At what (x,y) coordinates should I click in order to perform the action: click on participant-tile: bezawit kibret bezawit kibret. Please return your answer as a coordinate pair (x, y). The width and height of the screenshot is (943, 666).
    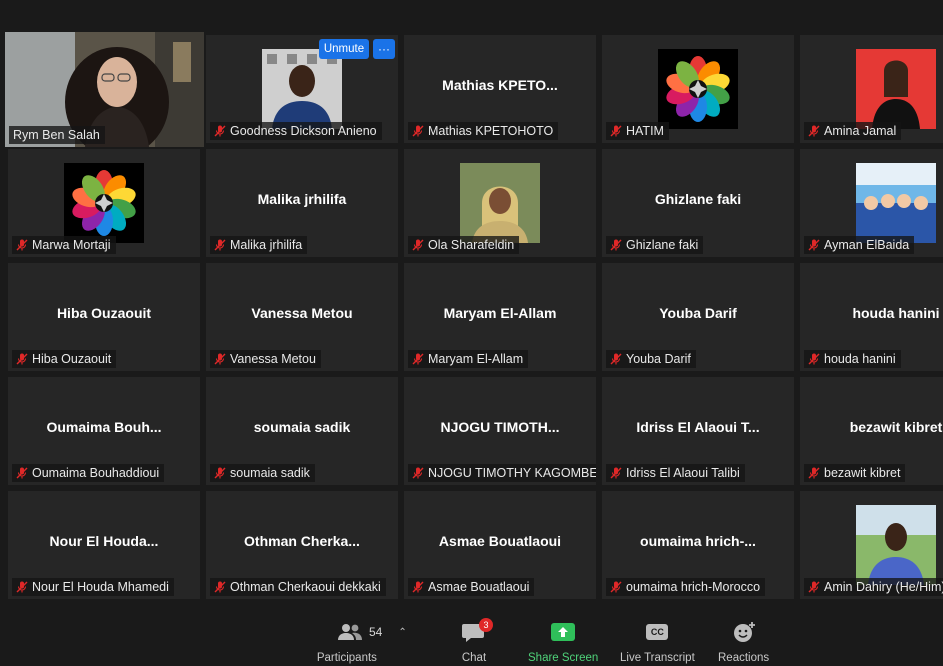
    Looking at the image, I should click on (871, 431).